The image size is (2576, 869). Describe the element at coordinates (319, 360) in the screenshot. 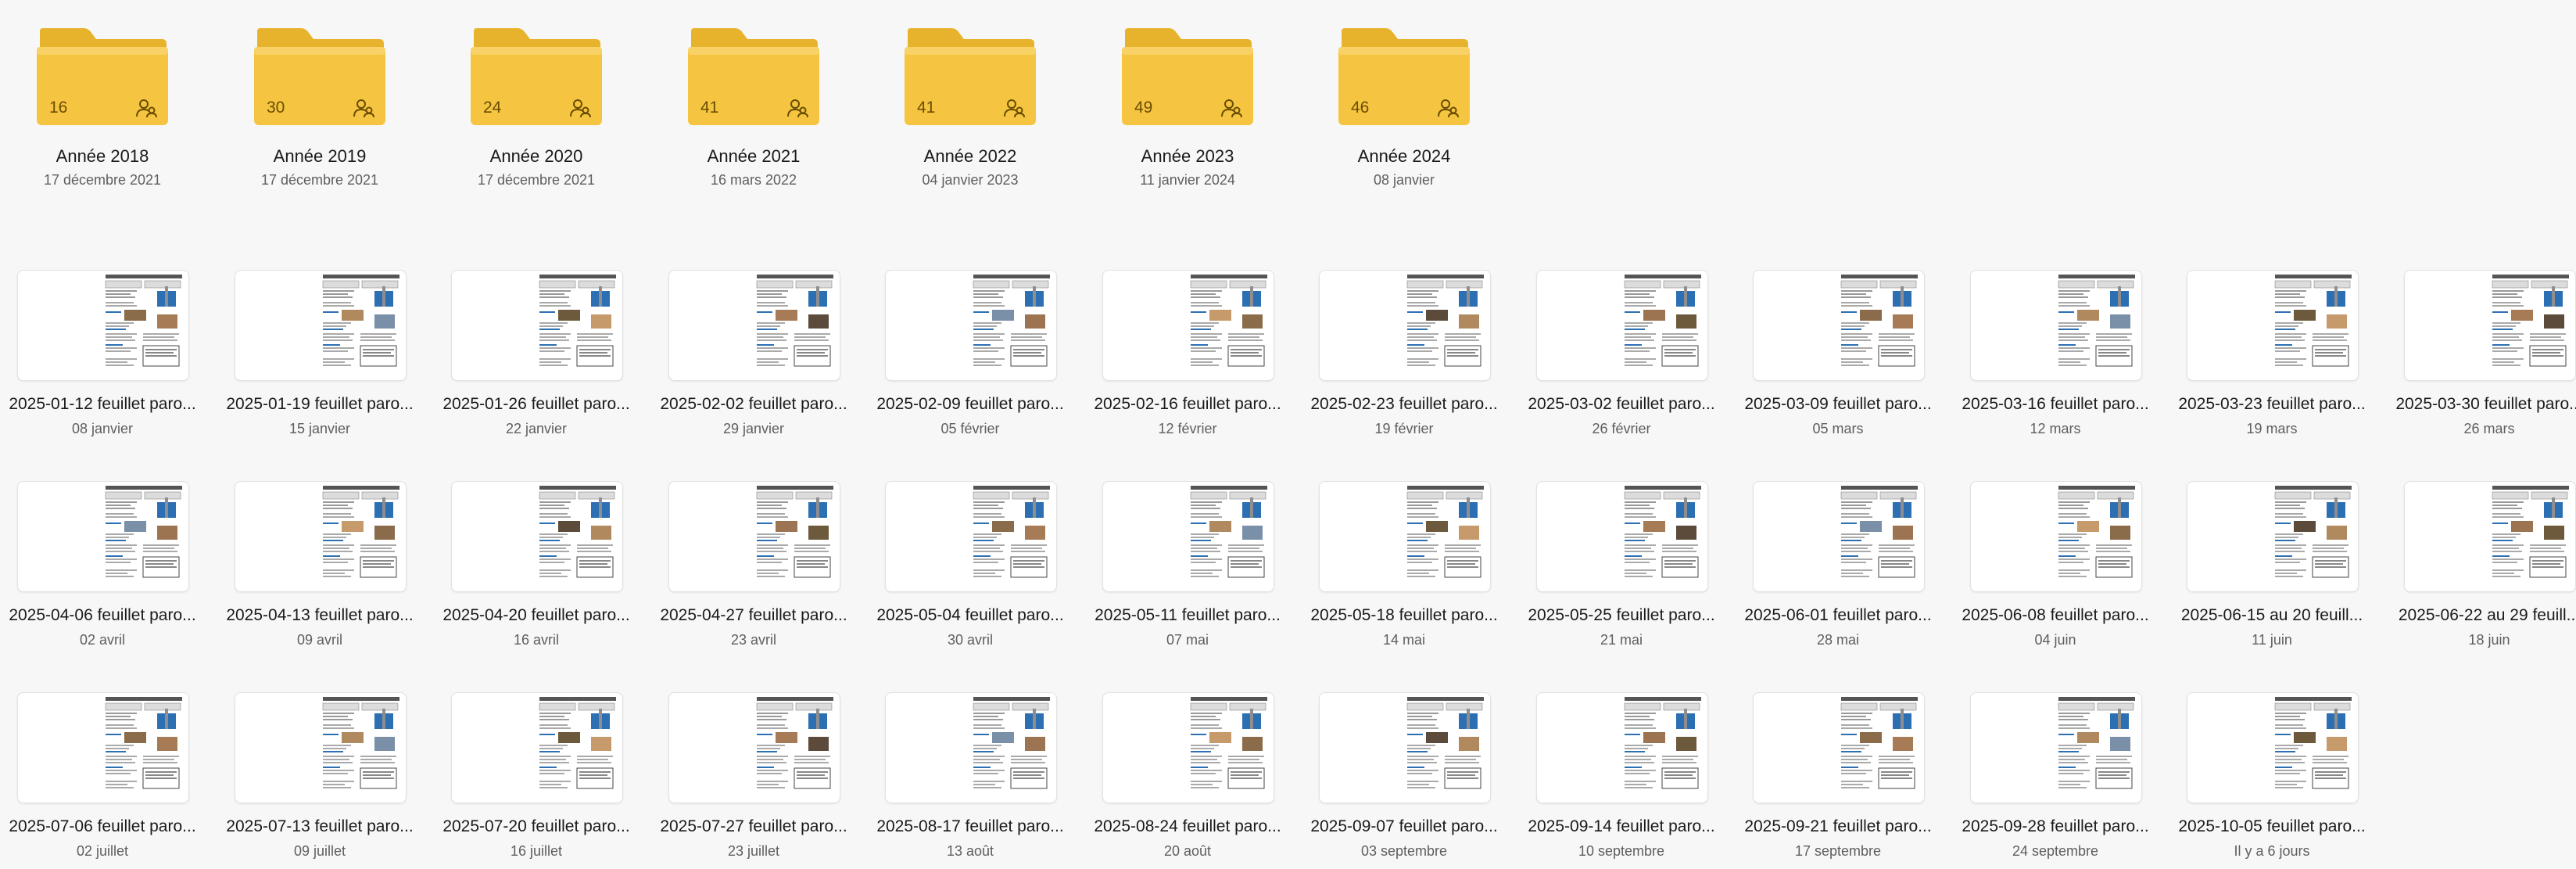

I see `file-item: 2025-01-19 feuillet paro... 15 janvier` at that location.